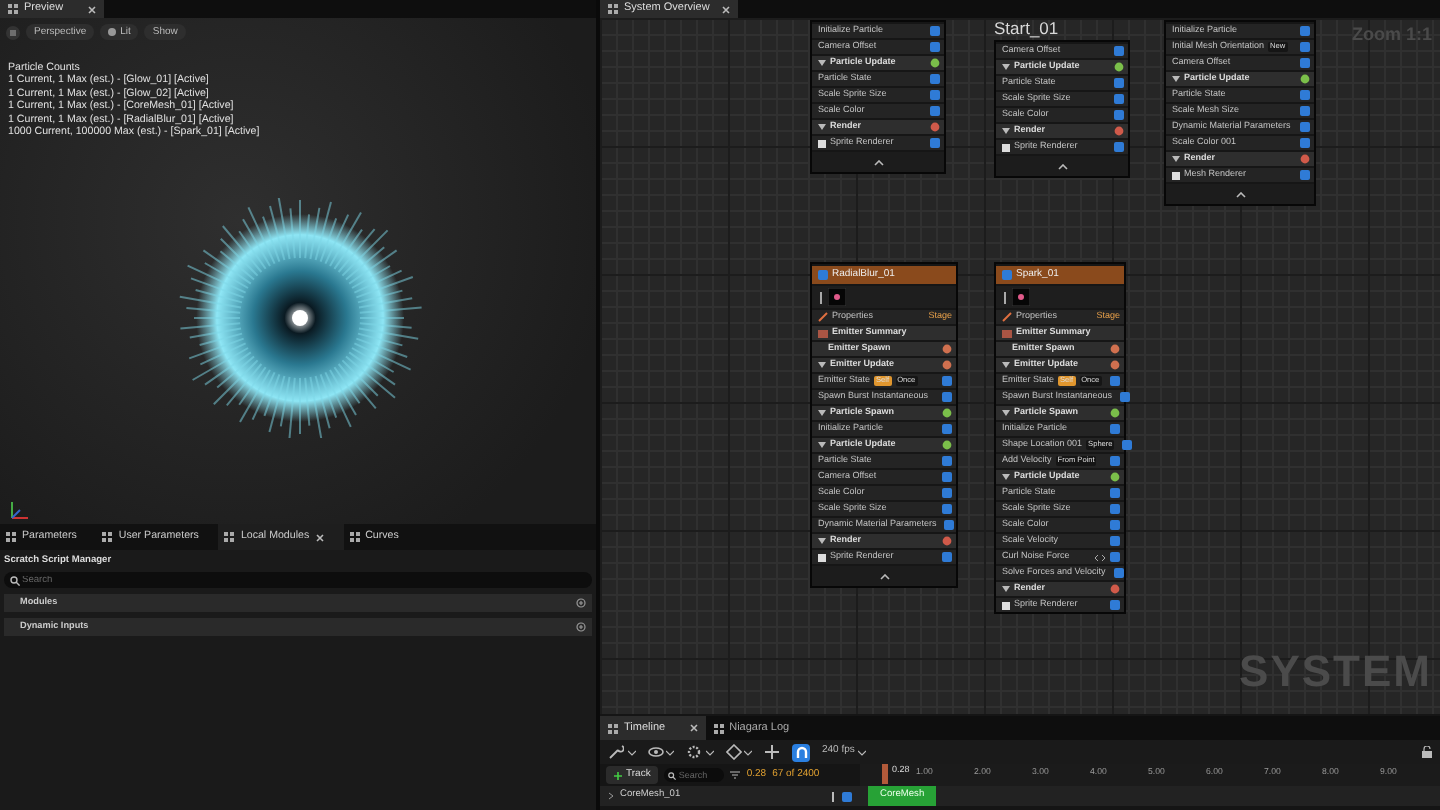 This screenshot has width=1440, height=810. Describe the element at coordinates (655, 752) in the screenshot. I see `eye-icon` at that location.